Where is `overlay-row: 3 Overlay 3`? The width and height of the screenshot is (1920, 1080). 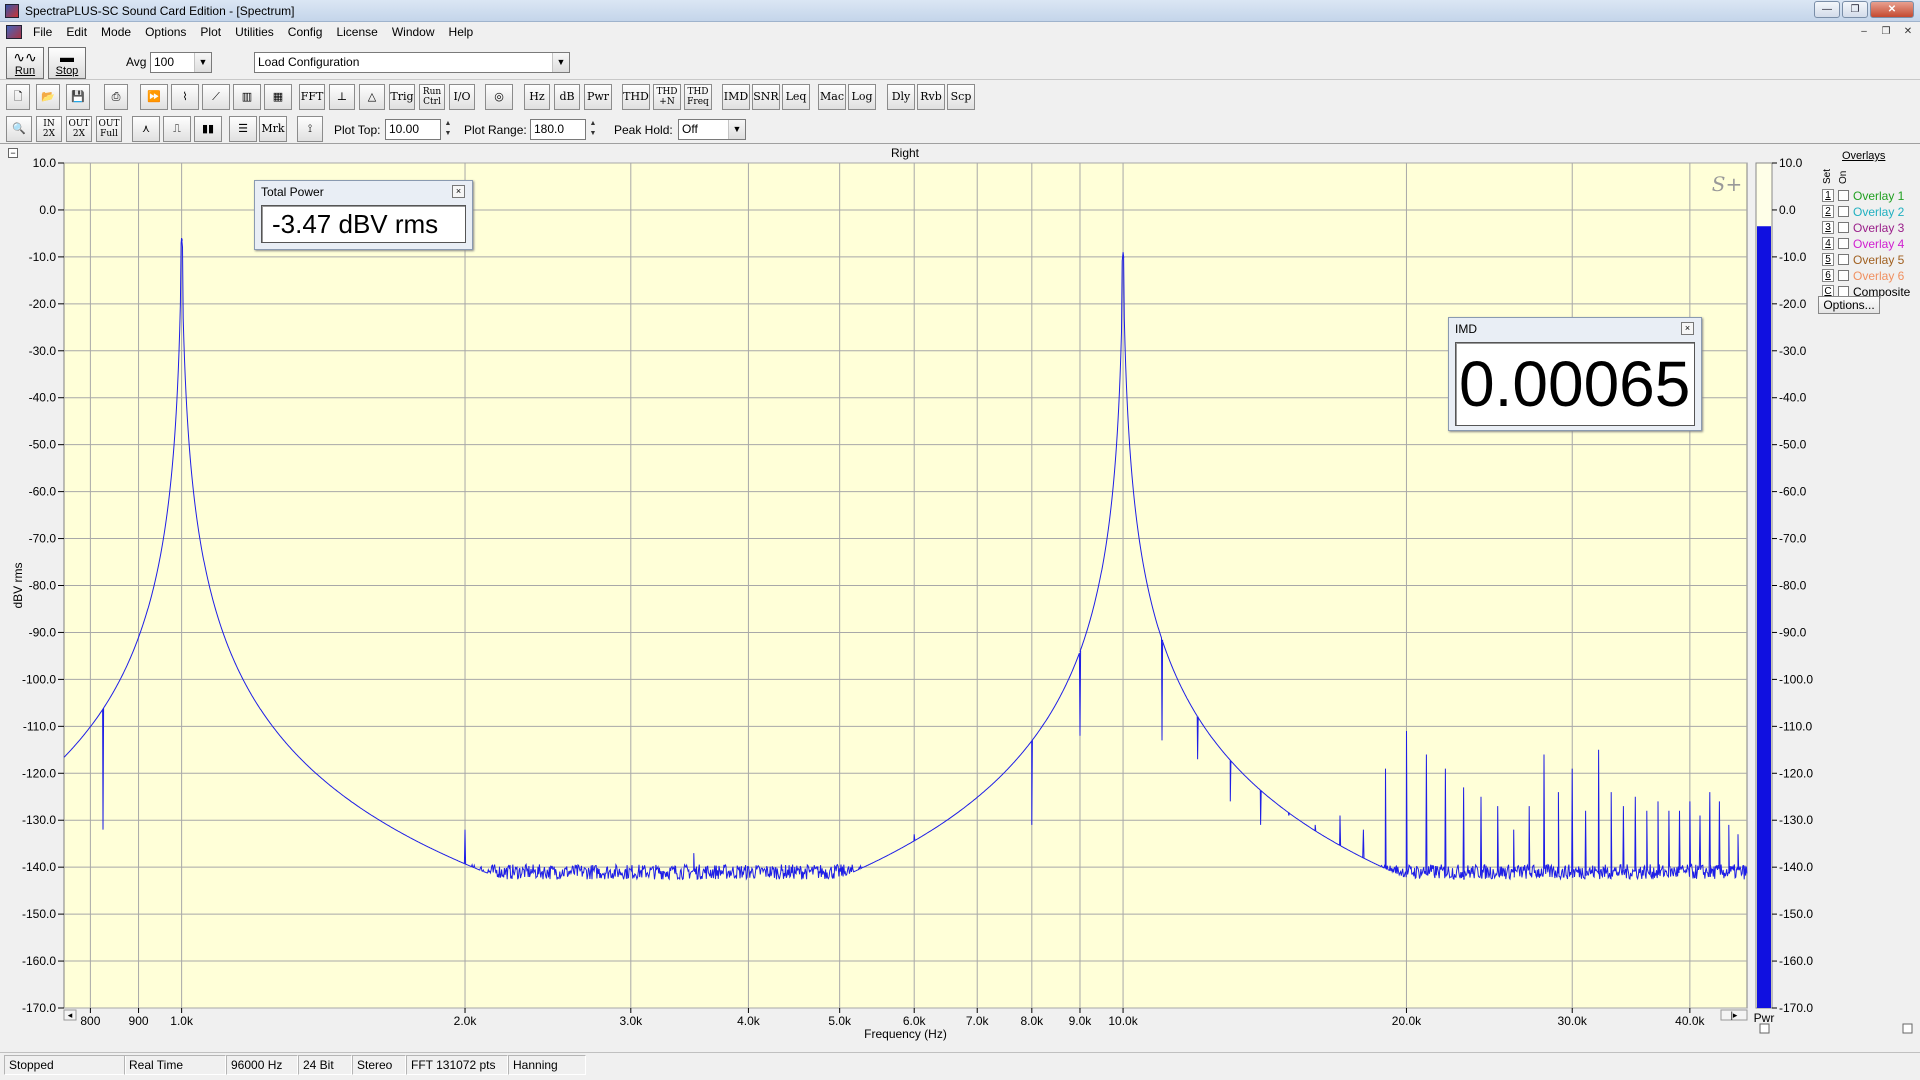
overlay-row: 3 Overlay 3 is located at coordinates (1869, 228).